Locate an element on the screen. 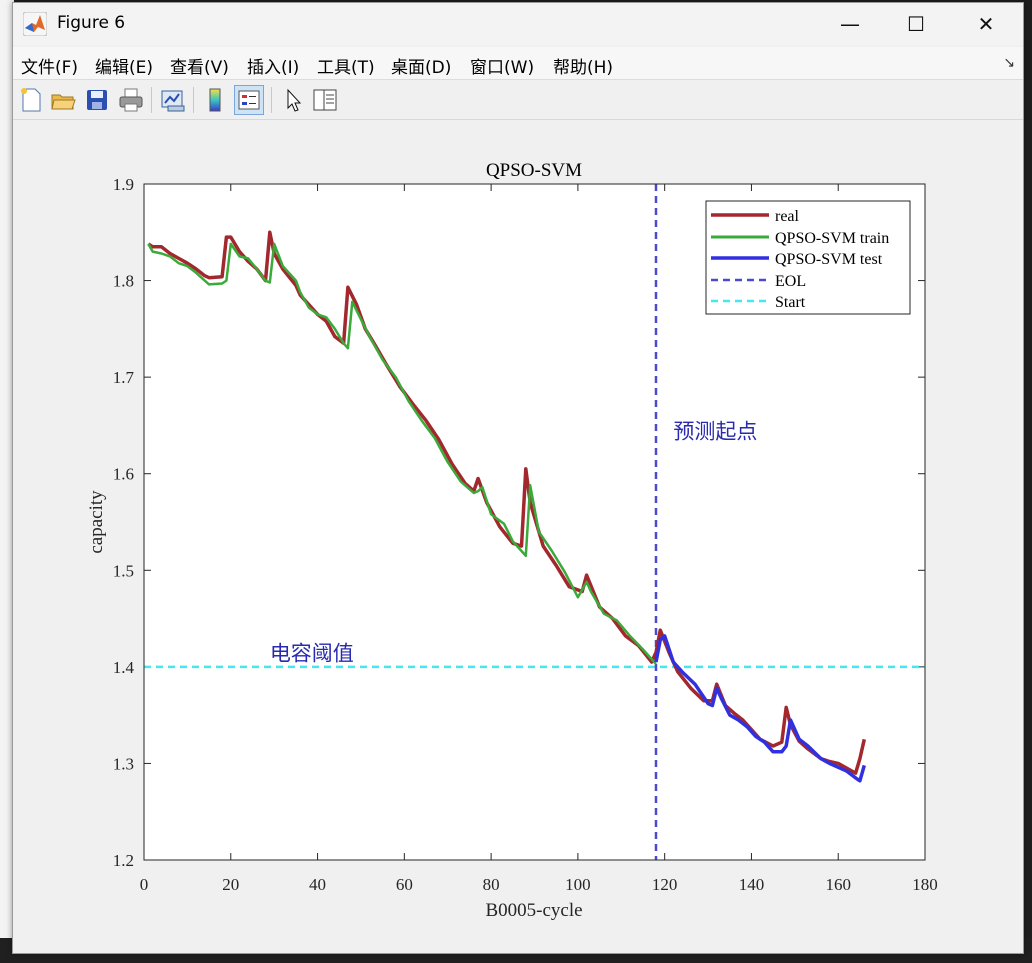 The width and height of the screenshot is (1032, 963). open-file-icon is located at coordinates (63, 100).